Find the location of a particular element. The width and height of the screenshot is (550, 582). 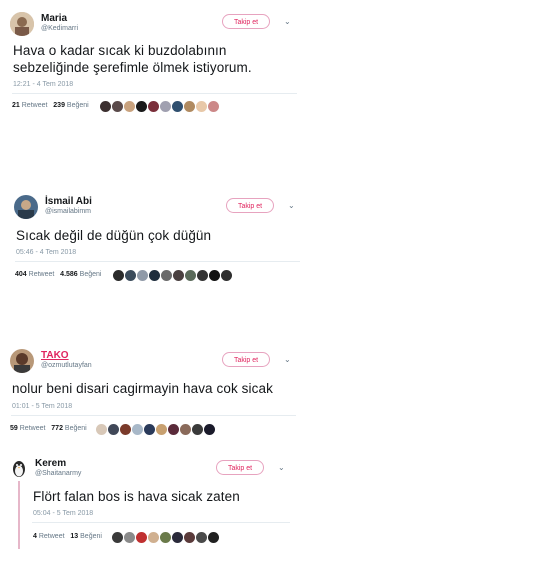

tweet-stats: 21 Retweet 239 Beğeni is located at coordinates (50, 105).